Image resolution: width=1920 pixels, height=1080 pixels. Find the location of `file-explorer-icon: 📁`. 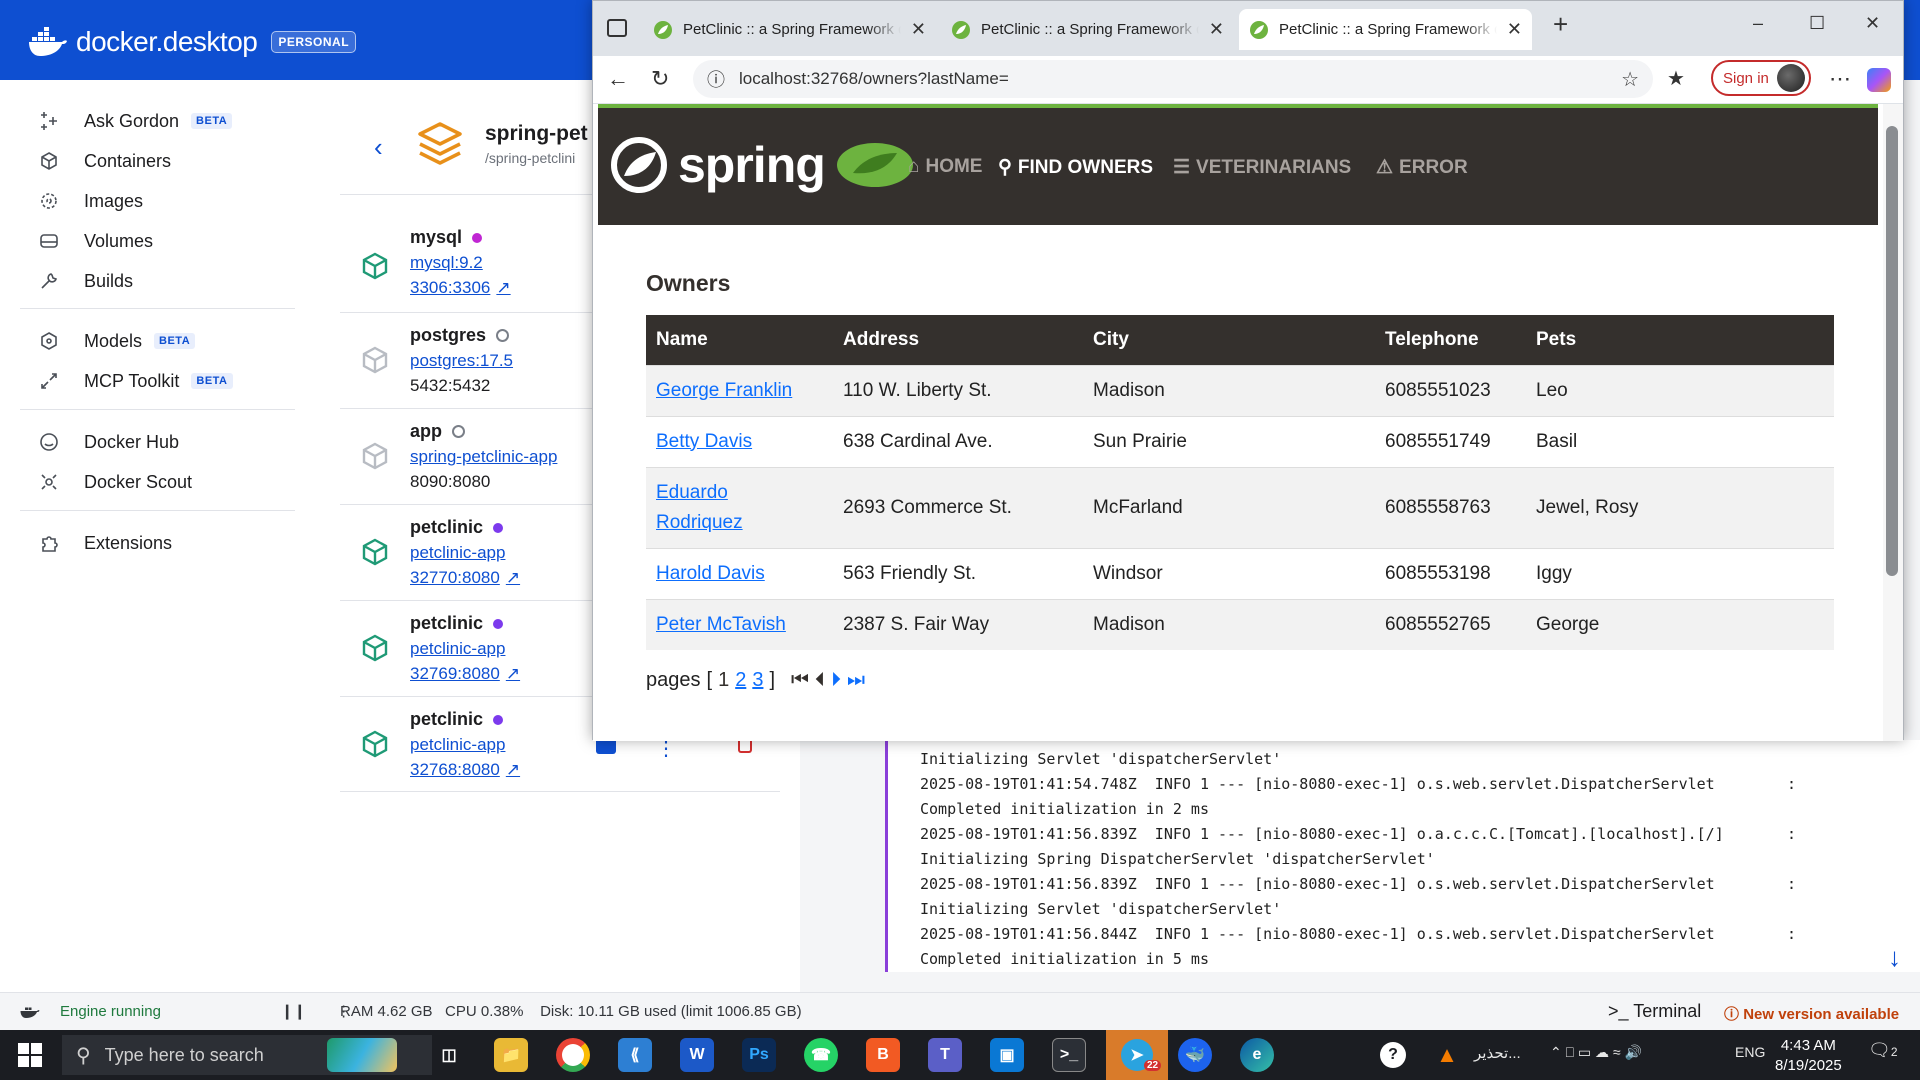

file-explorer-icon: 📁 is located at coordinates (511, 1055).